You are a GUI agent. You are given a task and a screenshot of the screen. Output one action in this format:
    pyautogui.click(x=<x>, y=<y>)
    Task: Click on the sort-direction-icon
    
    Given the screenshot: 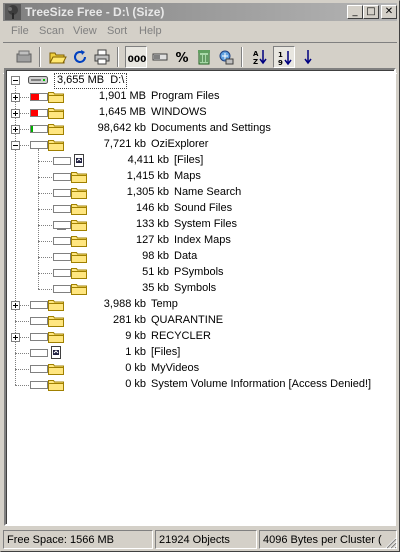 What is the action you would take?
    pyautogui.click(x=308, y=57)
    